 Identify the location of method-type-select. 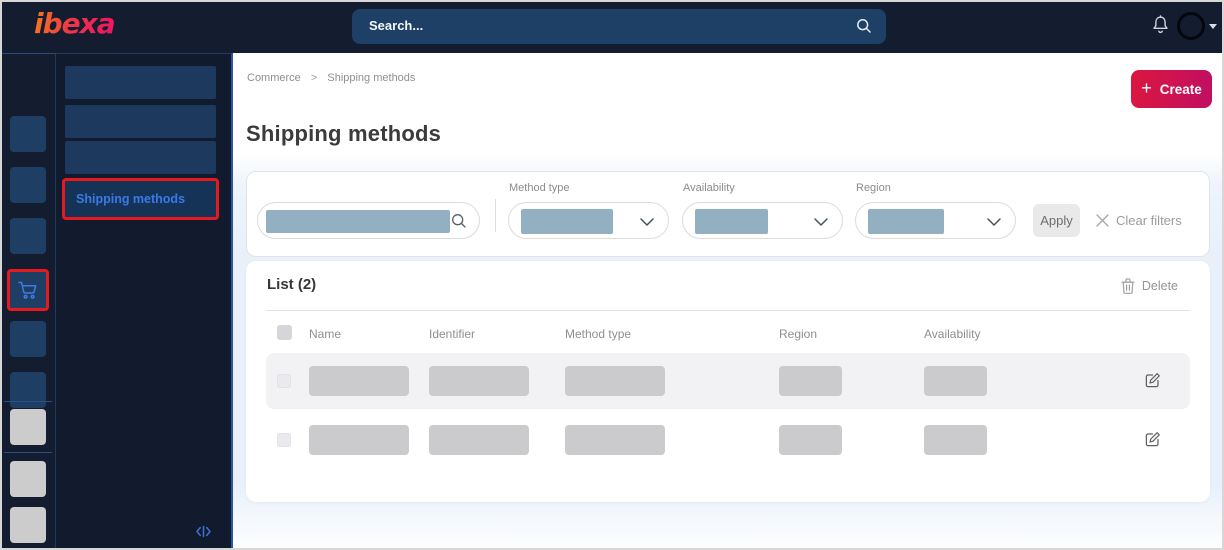
(588, 220).